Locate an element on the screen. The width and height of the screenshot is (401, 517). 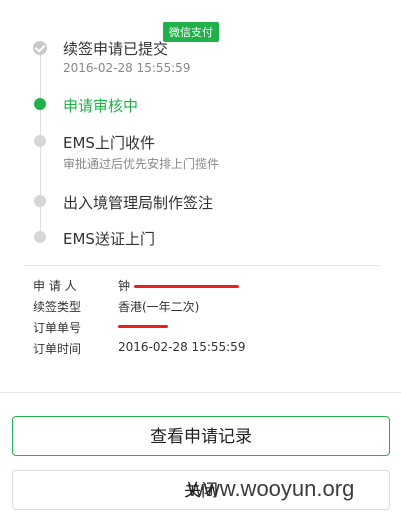
close-button: 关闭 is located at coordinates (201, 490).